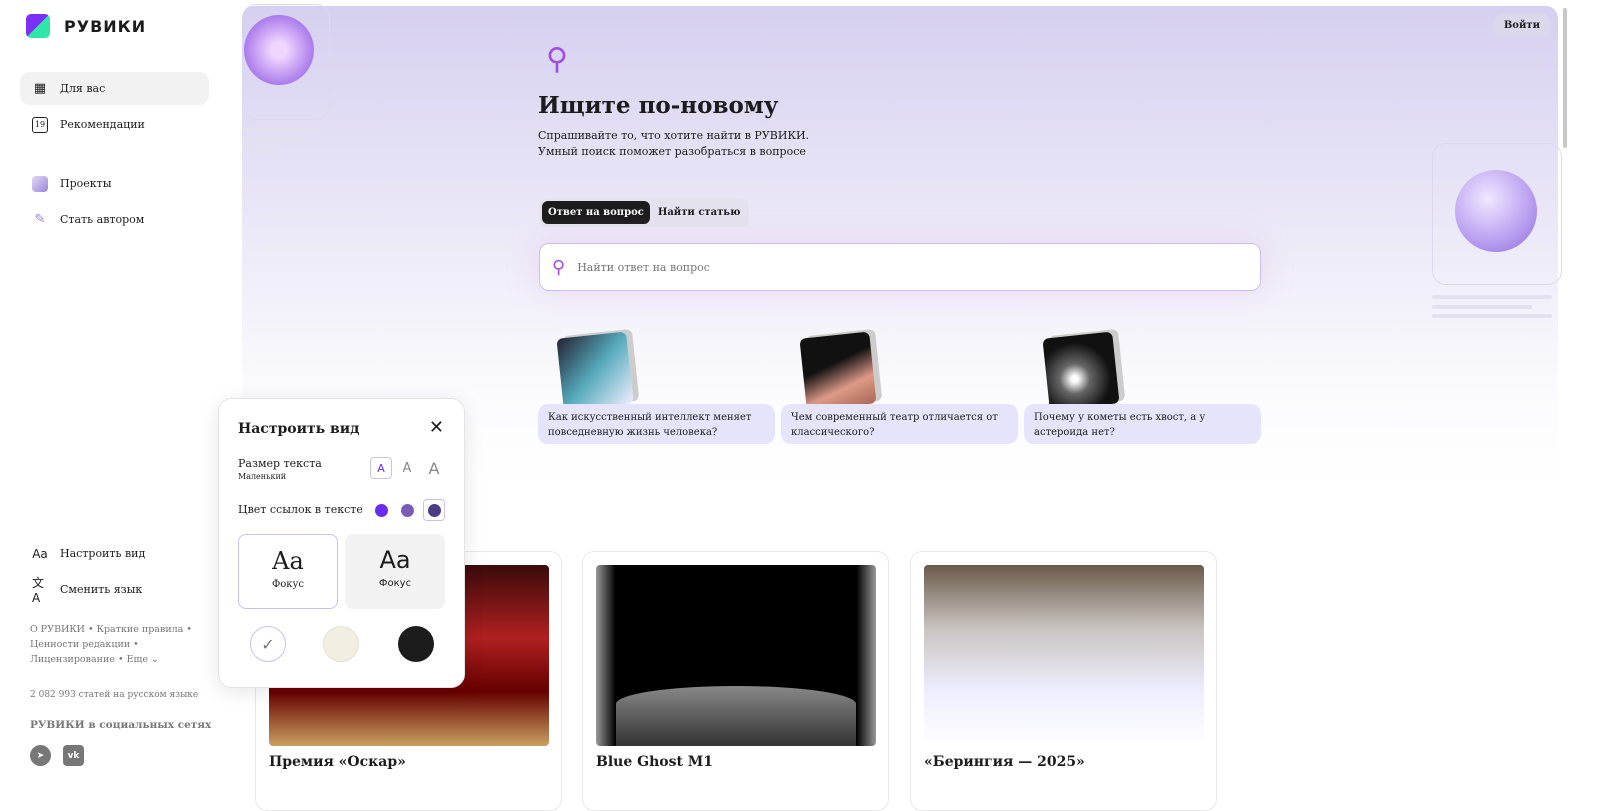 The width and height of the screenshot is (1600, 811). I want to click on theme-dark, so click(416, 644).